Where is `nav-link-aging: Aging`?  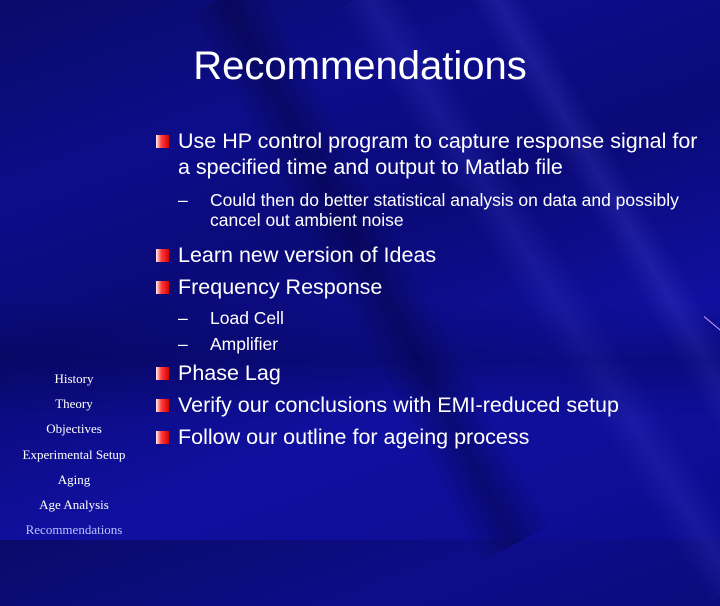 nav-link-aging: Aging is located at coordinates (74, 479).